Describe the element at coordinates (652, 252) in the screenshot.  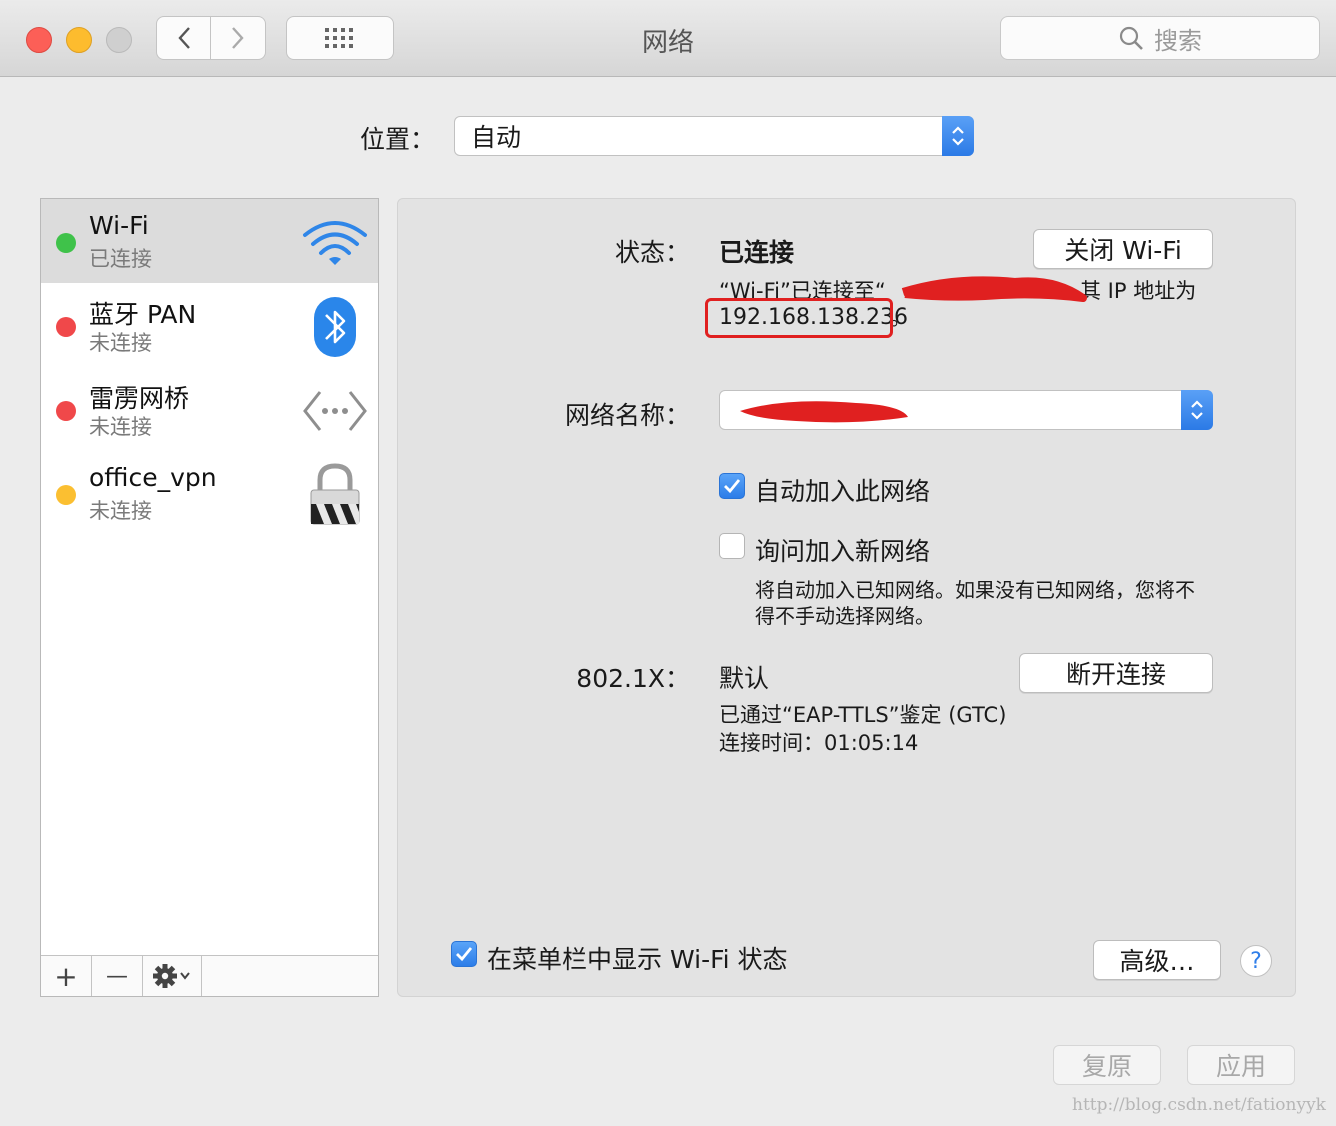
I see `status-label: 状态：` at that location.